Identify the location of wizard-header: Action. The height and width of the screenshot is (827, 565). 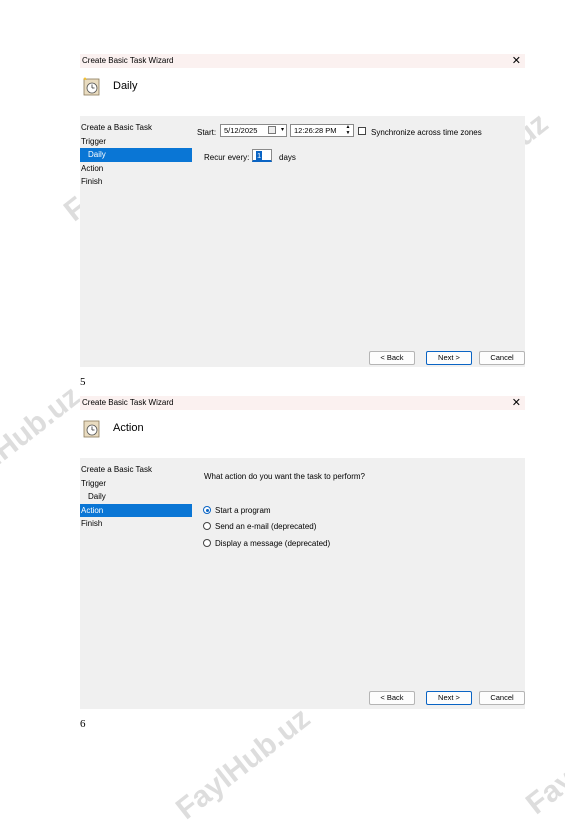
(302, 434).